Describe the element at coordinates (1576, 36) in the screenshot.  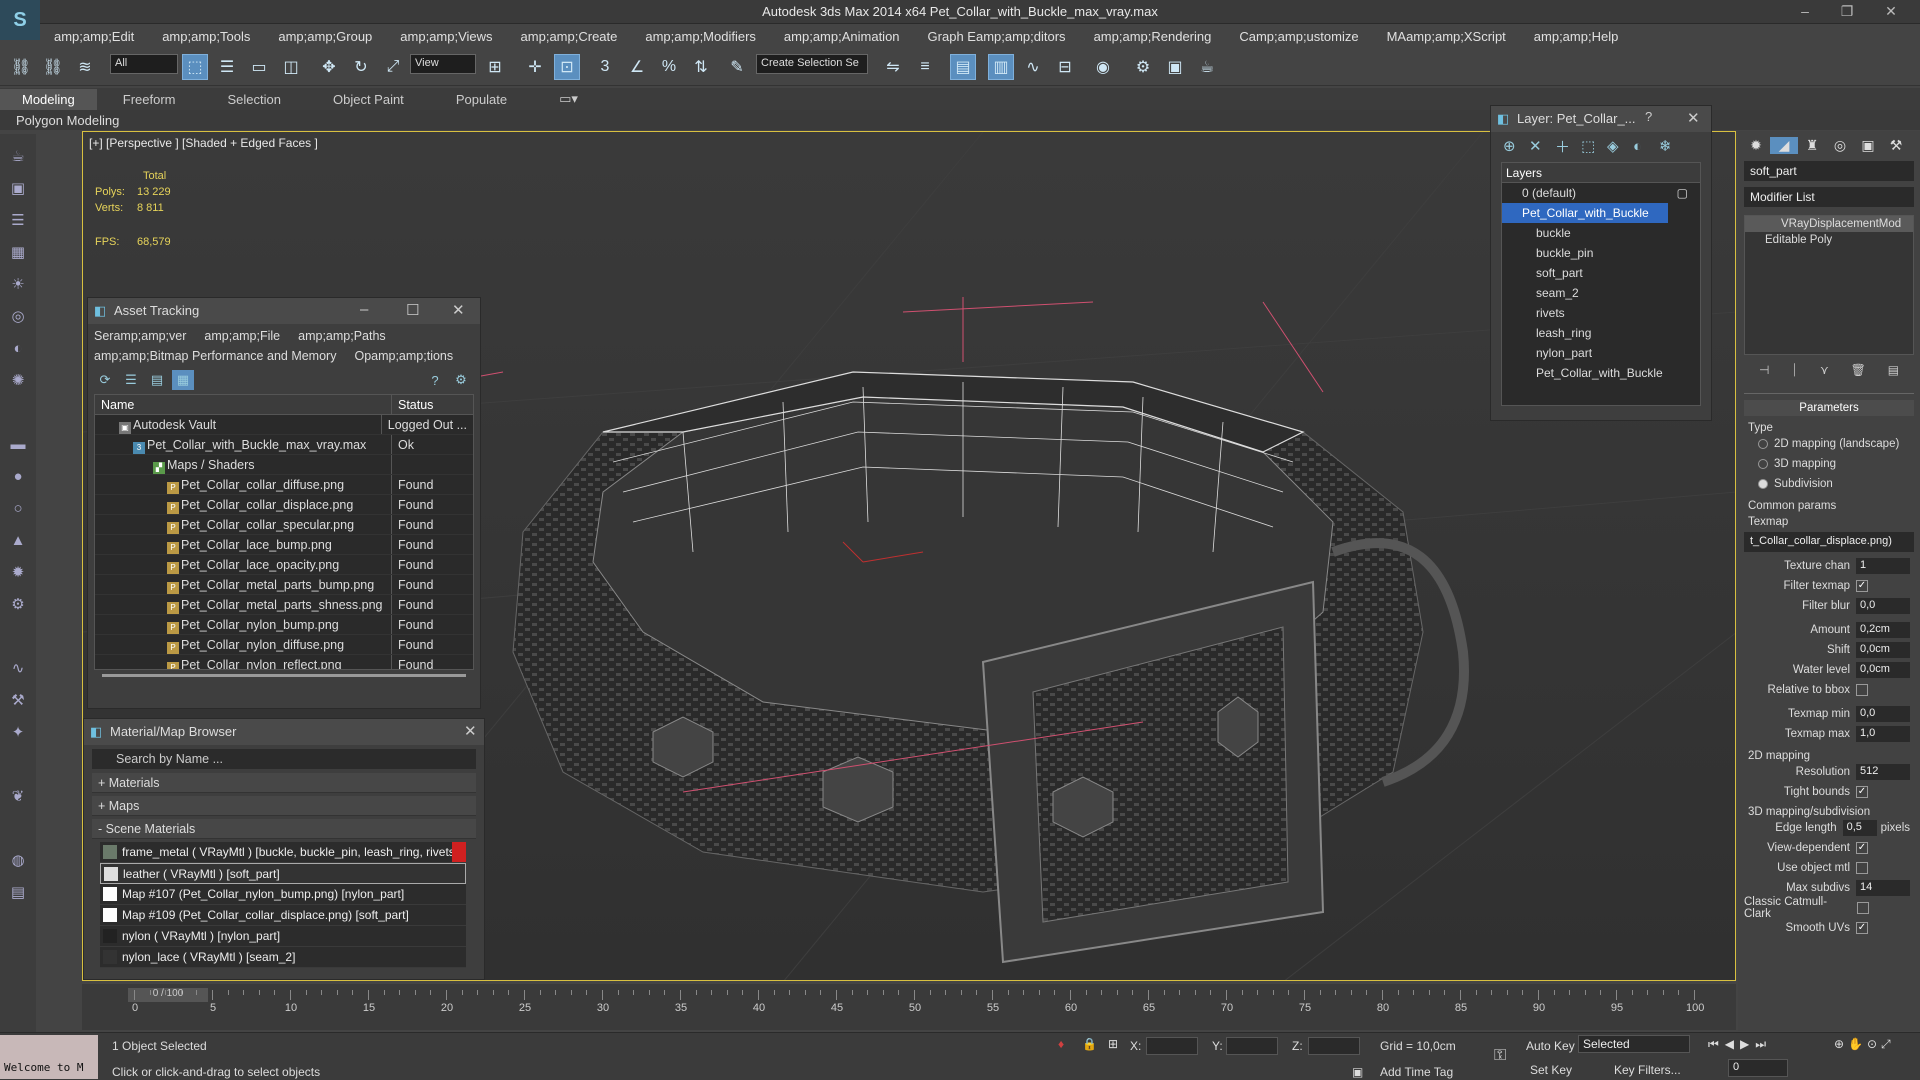
I see `menu-help: amp;amp;Help` at that location.